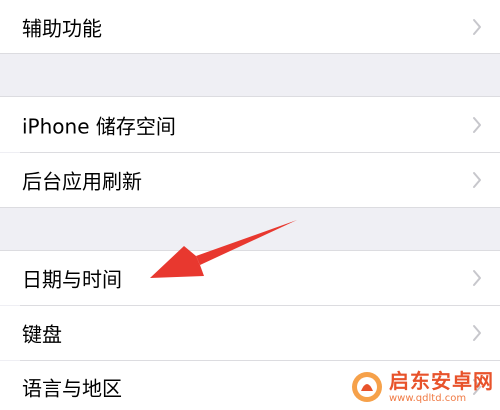 The image size is (500, 410). I want to click on settings-row-label: iPhone 储存空间, so click(99, 126).